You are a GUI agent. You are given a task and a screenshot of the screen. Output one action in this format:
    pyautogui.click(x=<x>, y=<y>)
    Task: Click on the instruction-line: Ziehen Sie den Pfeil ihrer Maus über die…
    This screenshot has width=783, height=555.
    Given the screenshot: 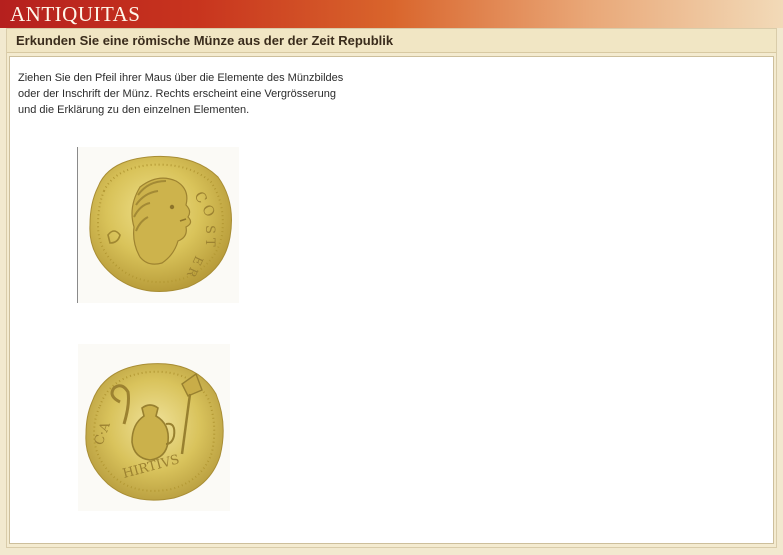 What is the action you would take?
    pyautogui.click(x=181, y=78)
    